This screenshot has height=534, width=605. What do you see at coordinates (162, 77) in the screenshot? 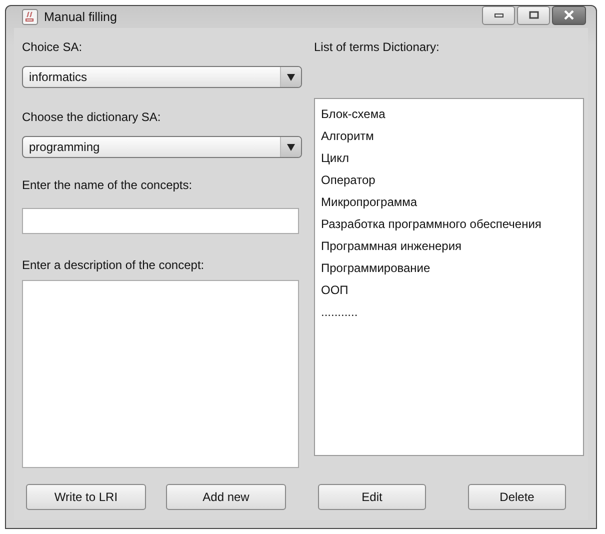
I see `subject-area-dropdown: informatics` at bounding box center [162, 77].